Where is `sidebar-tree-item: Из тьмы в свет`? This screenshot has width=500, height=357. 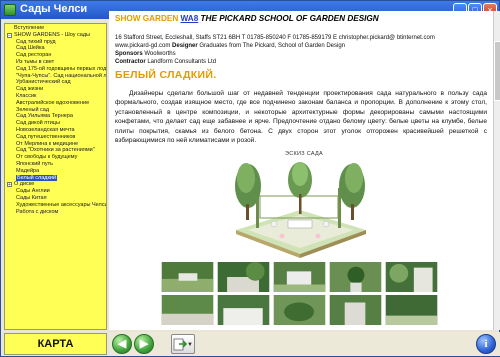 sidebar-tree-item: Из тьмы в свет is located at coordinates (56, 62).